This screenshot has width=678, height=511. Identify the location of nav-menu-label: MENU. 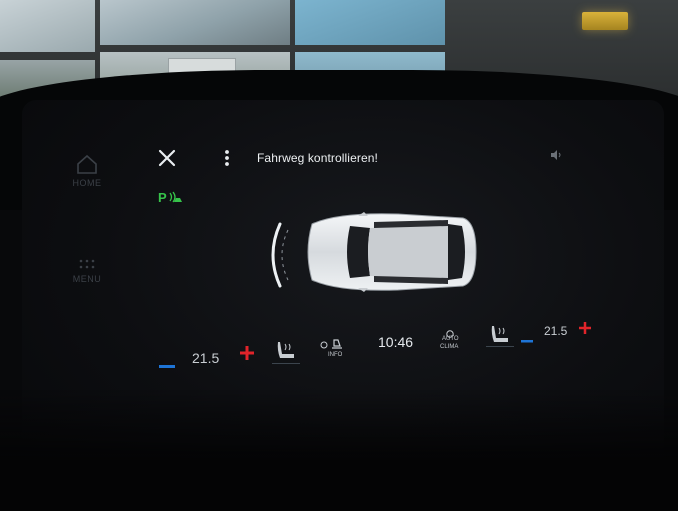
(87, 279).